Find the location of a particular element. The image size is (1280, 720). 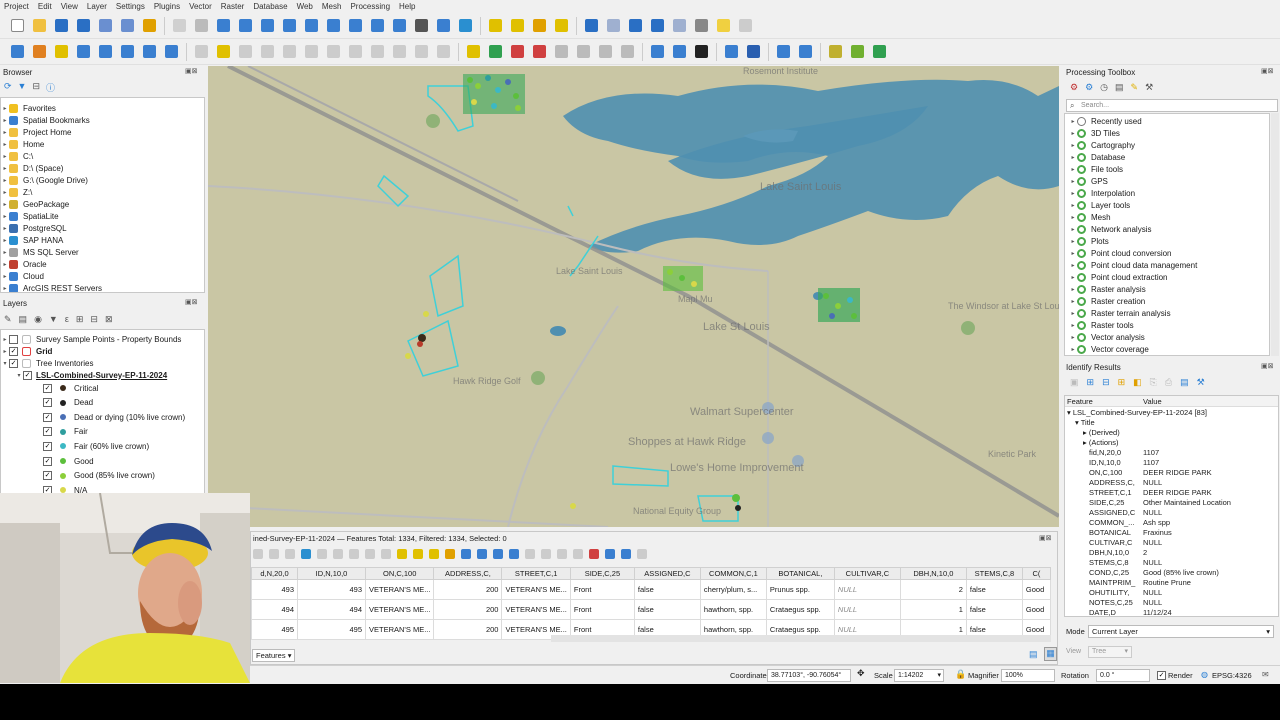

clear-results-icon: ◧ is located at coordinates (1137, 382).